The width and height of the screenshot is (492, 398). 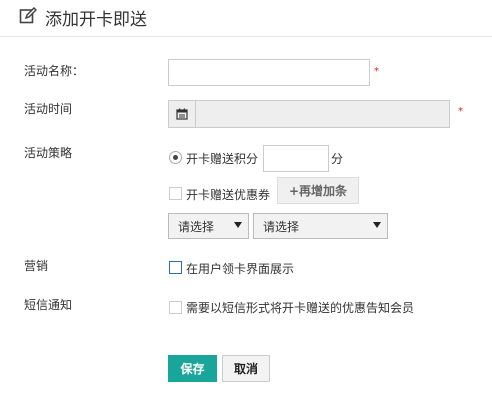 I want to click on marketing-checkbox, so click(x=175, y=267).